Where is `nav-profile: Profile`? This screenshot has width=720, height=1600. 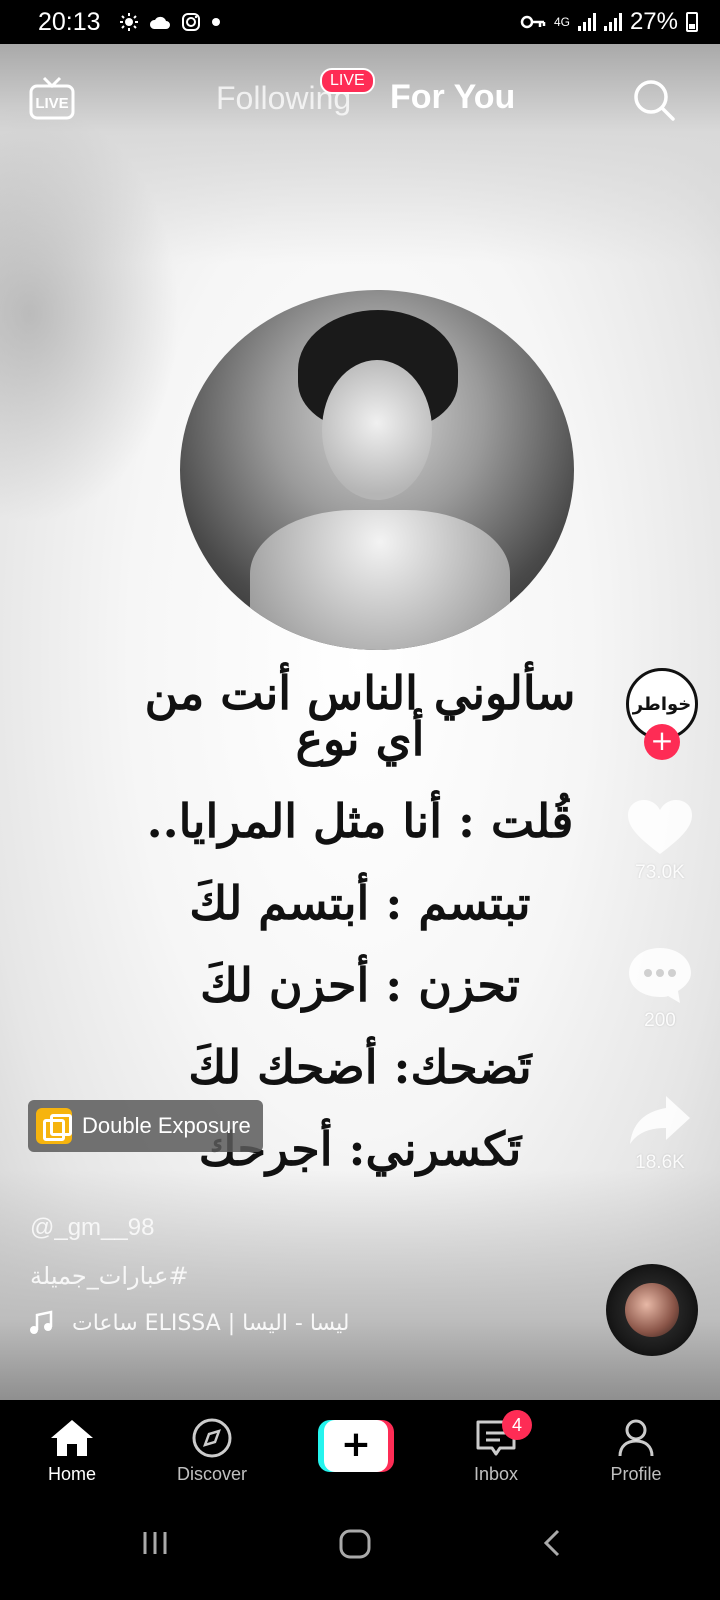 nav-profile: Profile is located at coordinates (636, 1451).